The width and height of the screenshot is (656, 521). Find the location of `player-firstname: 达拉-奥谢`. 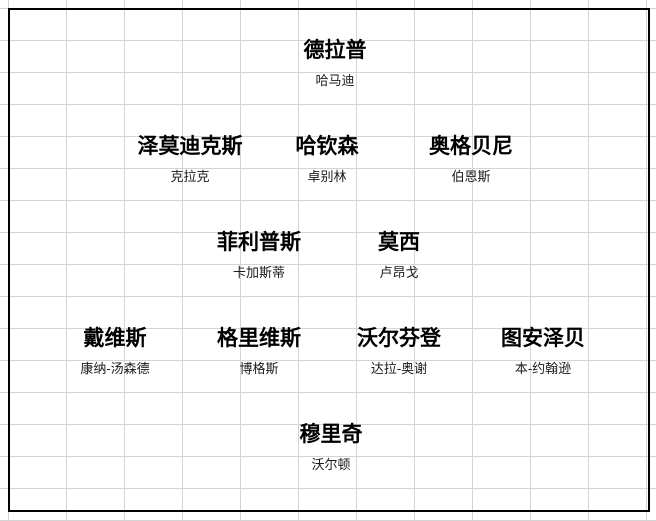

player-firstname: 达拉-奥谢 is located at coordinates (399, 368).